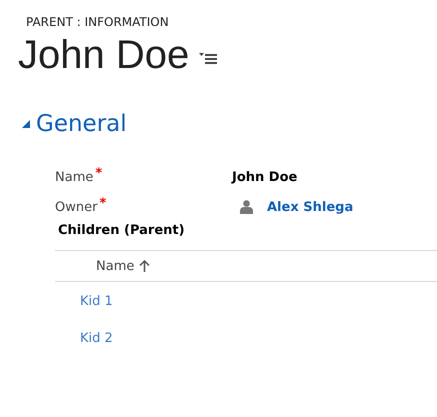 The height and width of the screenshot is (417, 437). I want to click on row-link: Kid 1, so click(258, 306).